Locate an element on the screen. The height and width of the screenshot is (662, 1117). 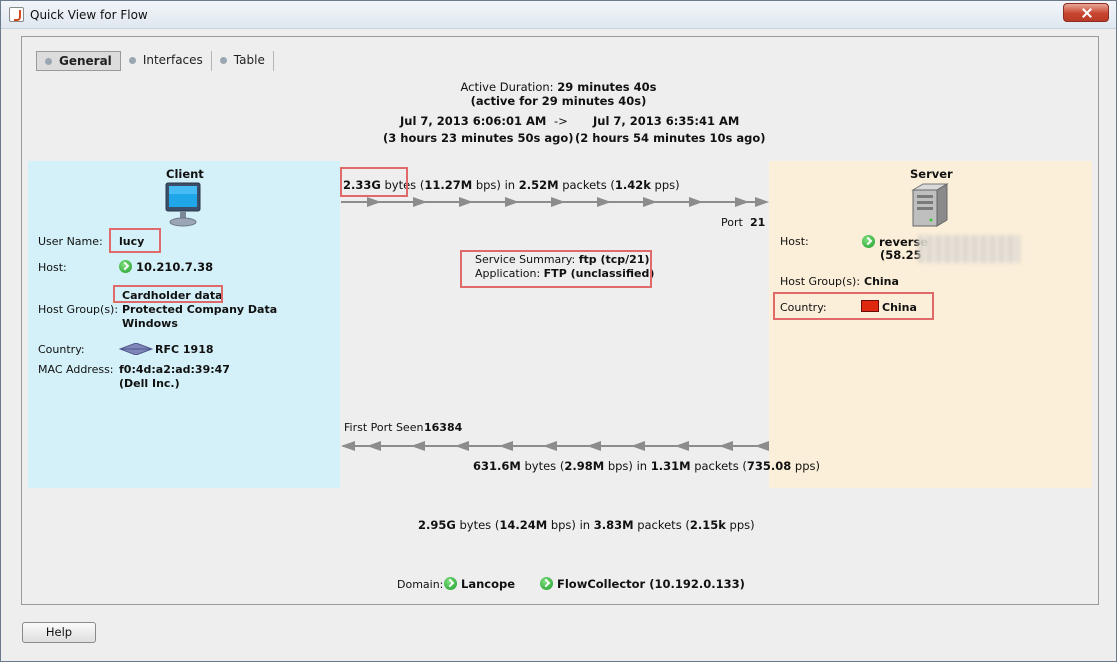
tab-label: Table is located at coordinates (249, 60).